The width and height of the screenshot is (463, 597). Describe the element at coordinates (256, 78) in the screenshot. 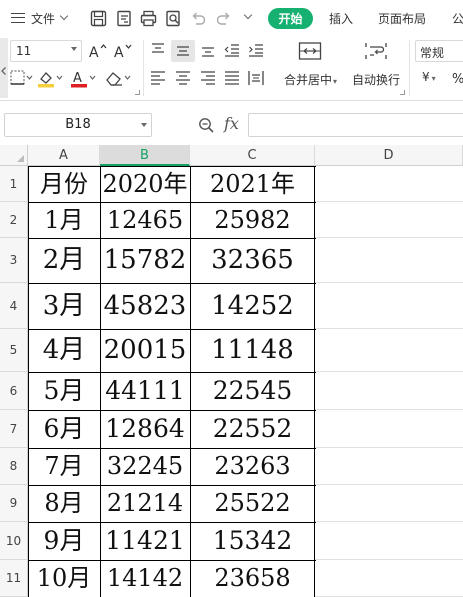

I see `distributed-align-icon` at that location.